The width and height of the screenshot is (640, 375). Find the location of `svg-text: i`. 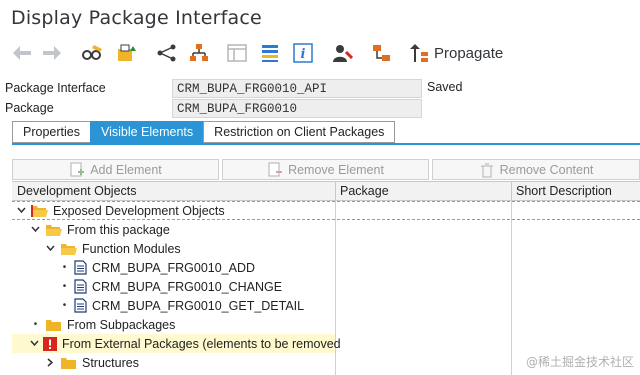

svg-text: i is located at coordinates (303, 54).